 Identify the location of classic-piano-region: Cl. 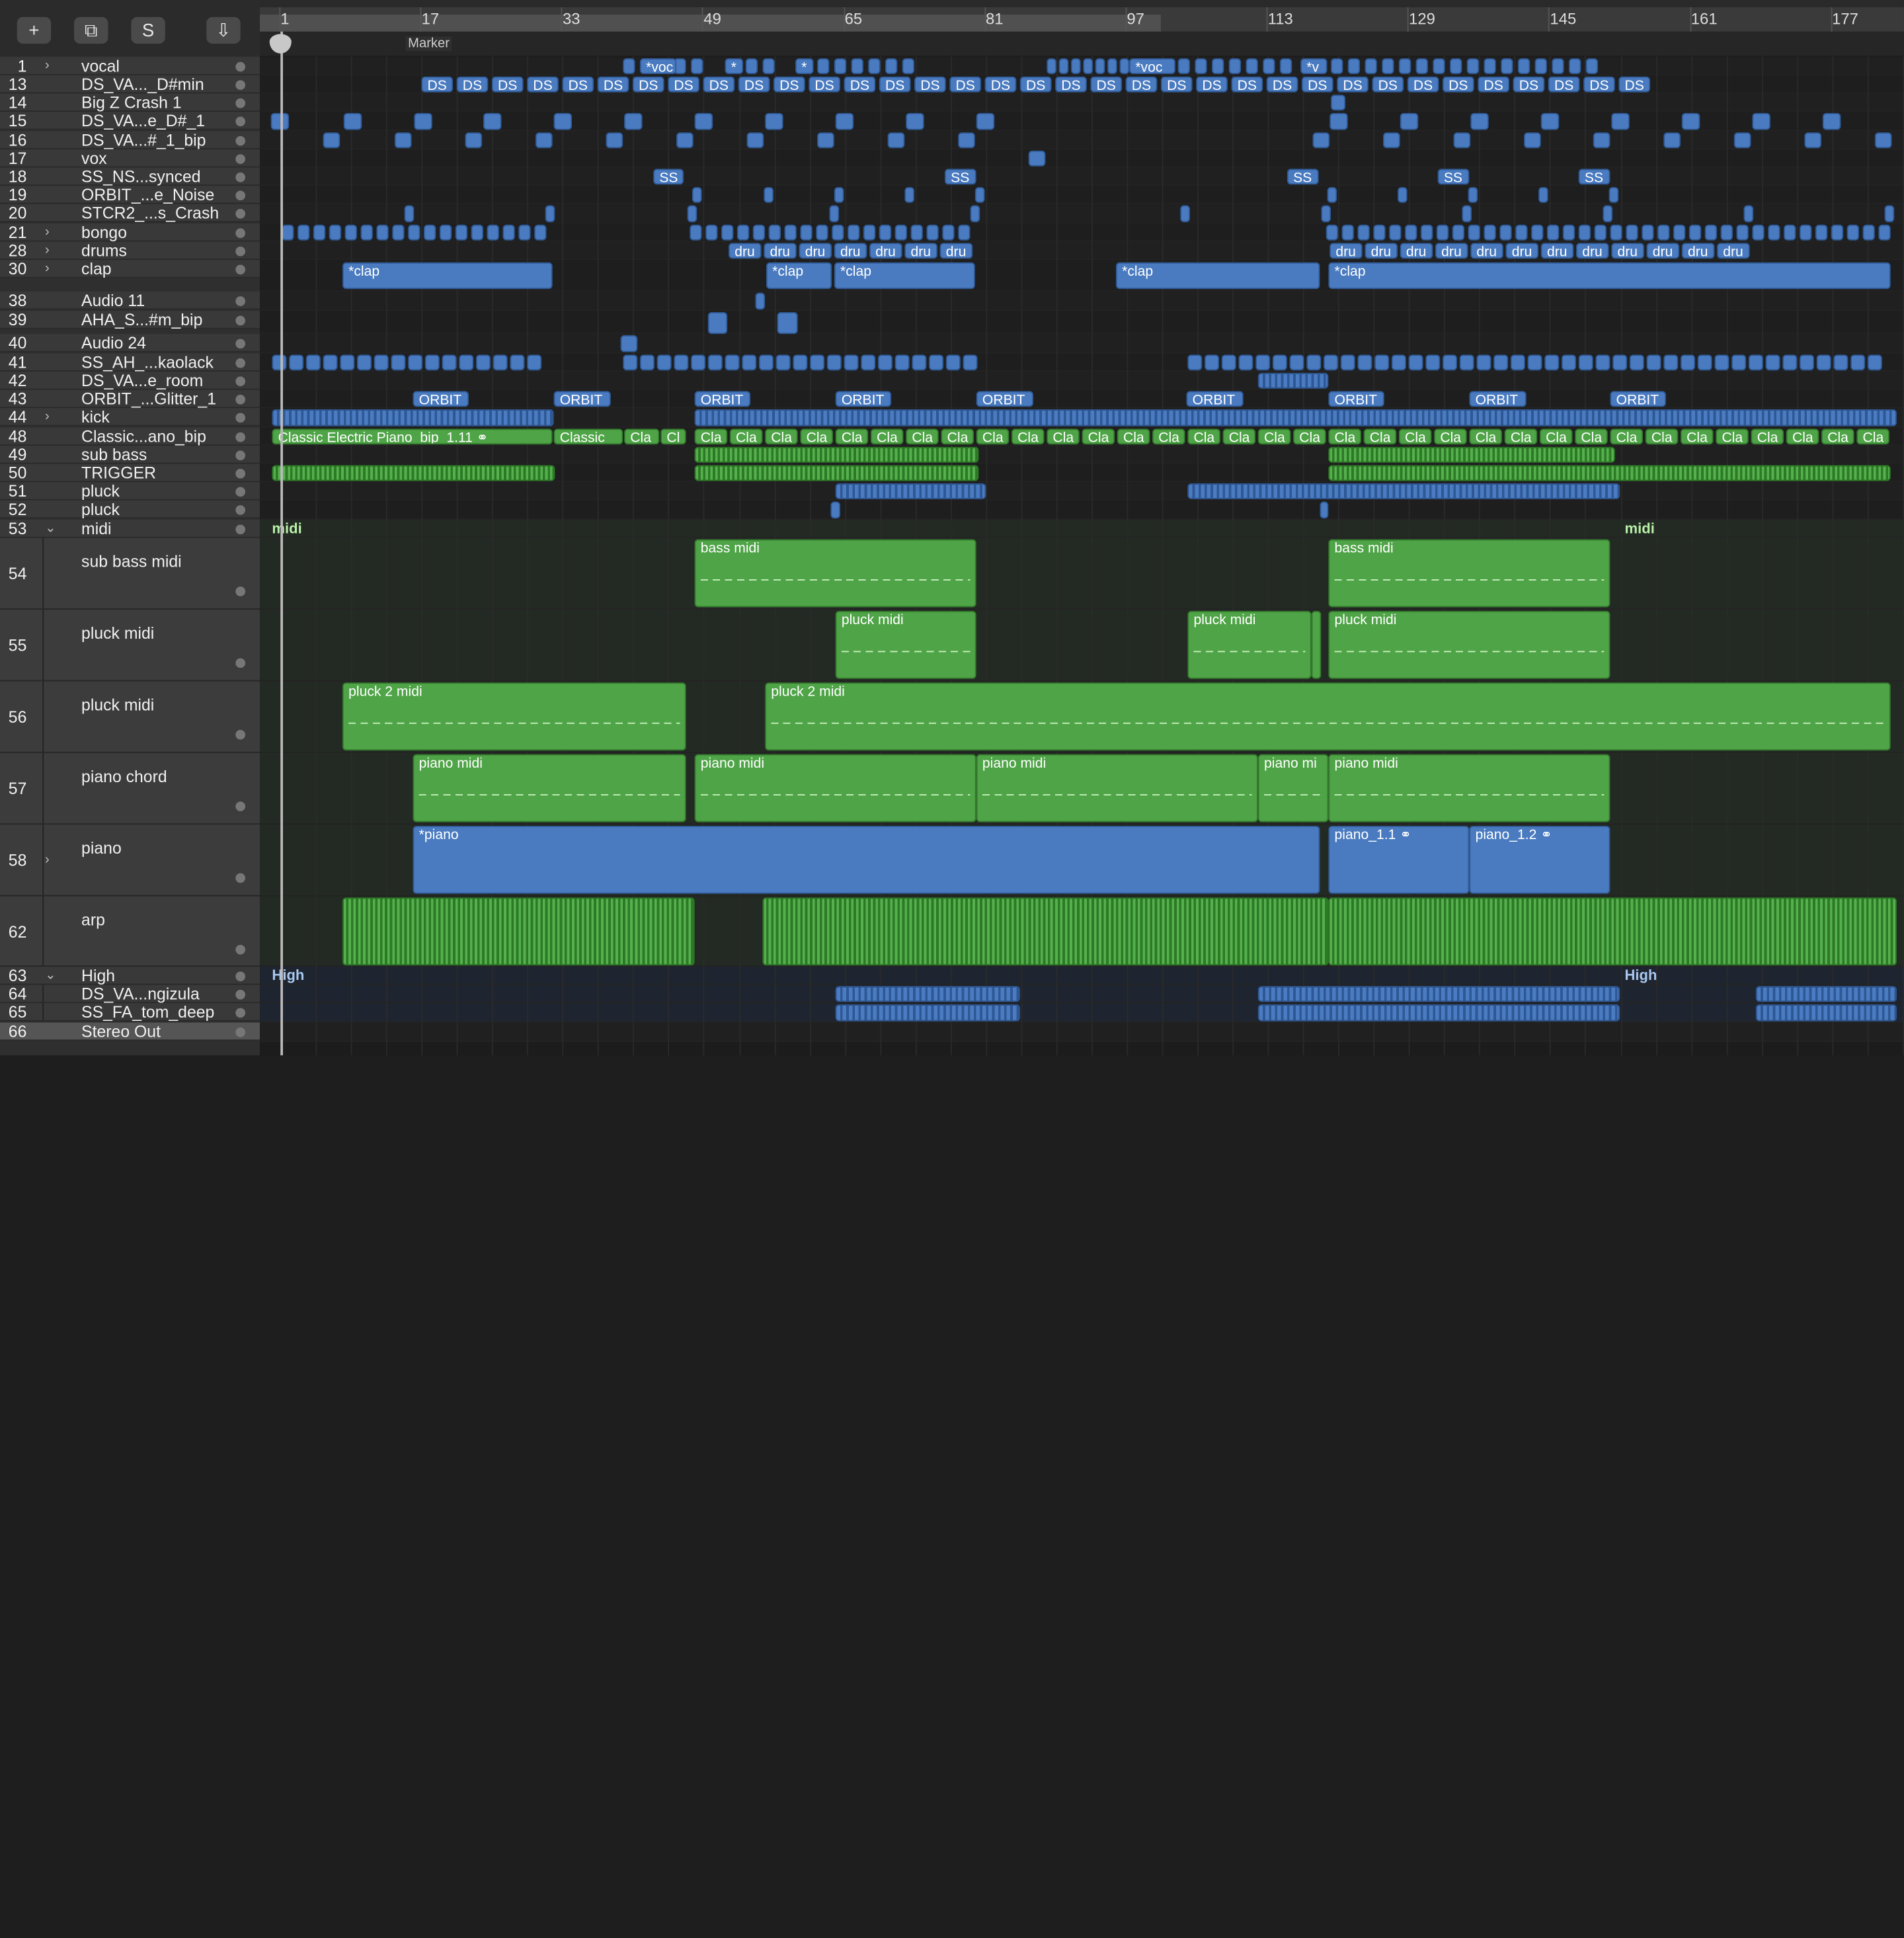
(673, 436).